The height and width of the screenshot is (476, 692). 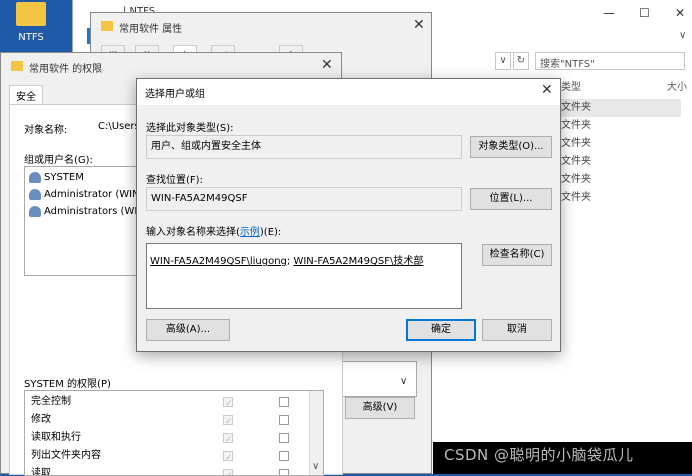 I want to click on user-icon, so click(x=35, y=194).